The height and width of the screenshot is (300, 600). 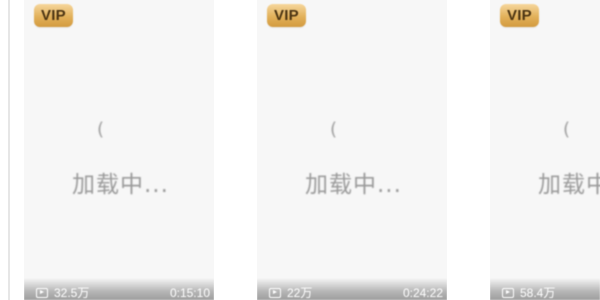 What do you see at coordinates (538, 293) in the screenshot?
I see `view-count: 58.4万` at bounding box center [538, 293].